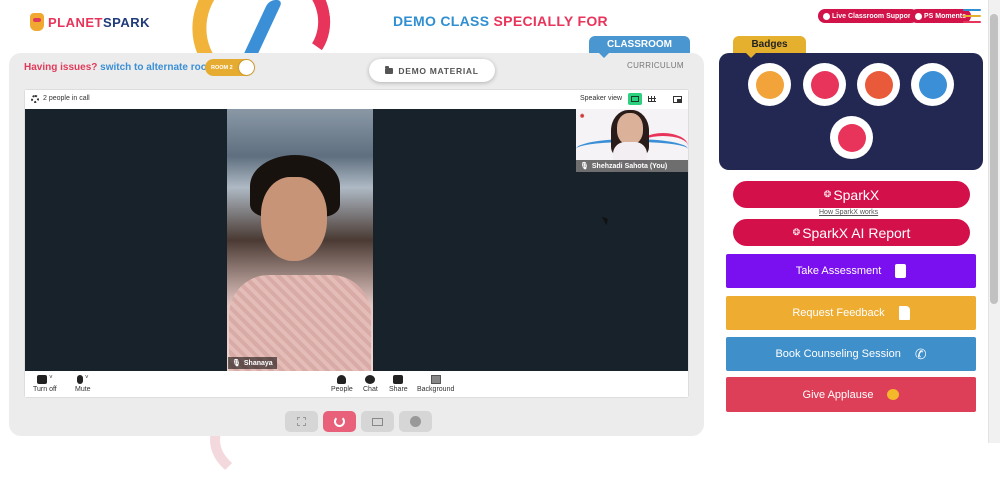 The width and height of the screenshot is (1000, 485). What do you see at coordinates (601, 98) in the screenshot?
I see `speaker-view-label: Speaker view` at bounding box center [601, 98].